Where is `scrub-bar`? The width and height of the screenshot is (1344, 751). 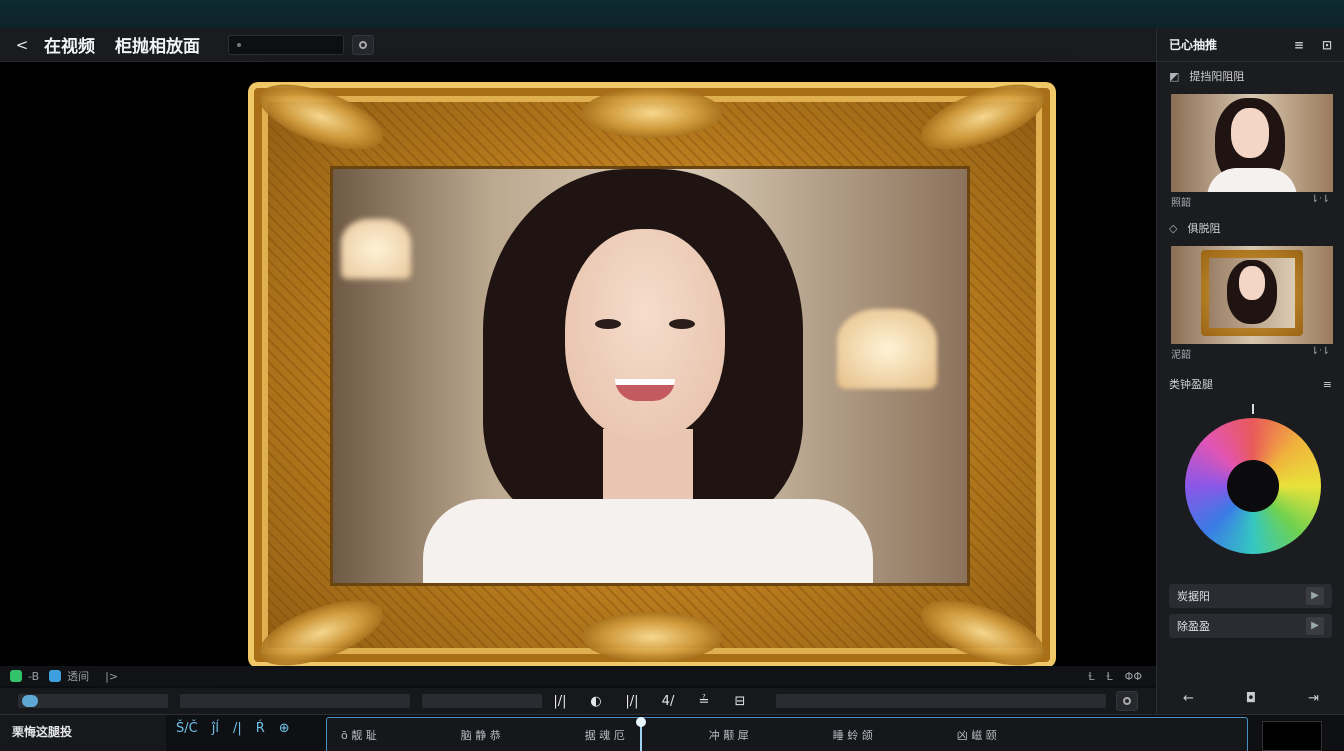
scrub-bar is located at coordinates (93, 701).